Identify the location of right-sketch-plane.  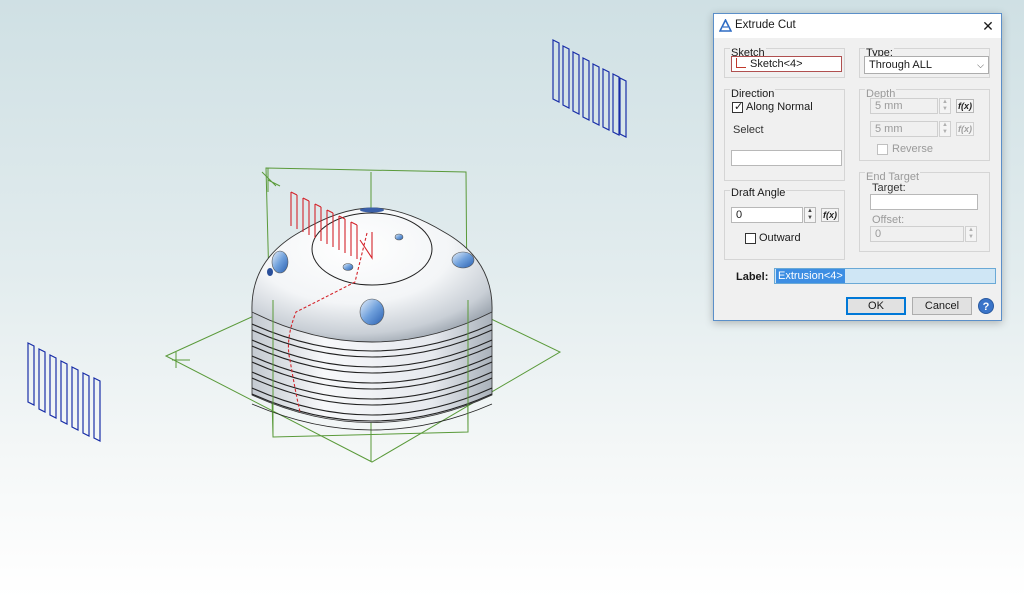
(589, 88).